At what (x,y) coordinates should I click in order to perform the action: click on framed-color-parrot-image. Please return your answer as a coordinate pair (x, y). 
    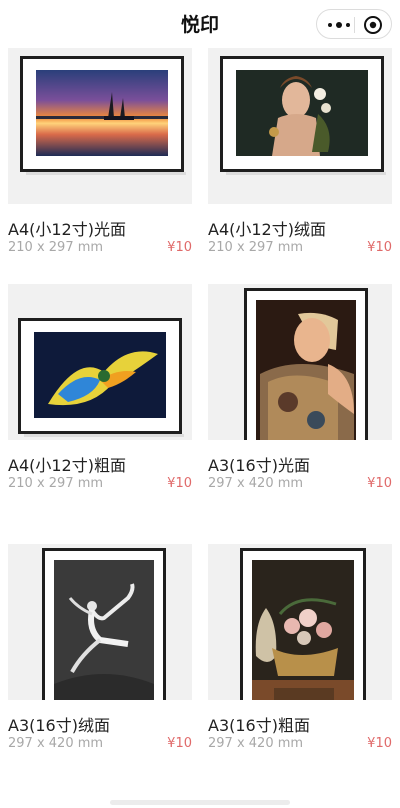
    Looking at the image, I should click on (101, 377).